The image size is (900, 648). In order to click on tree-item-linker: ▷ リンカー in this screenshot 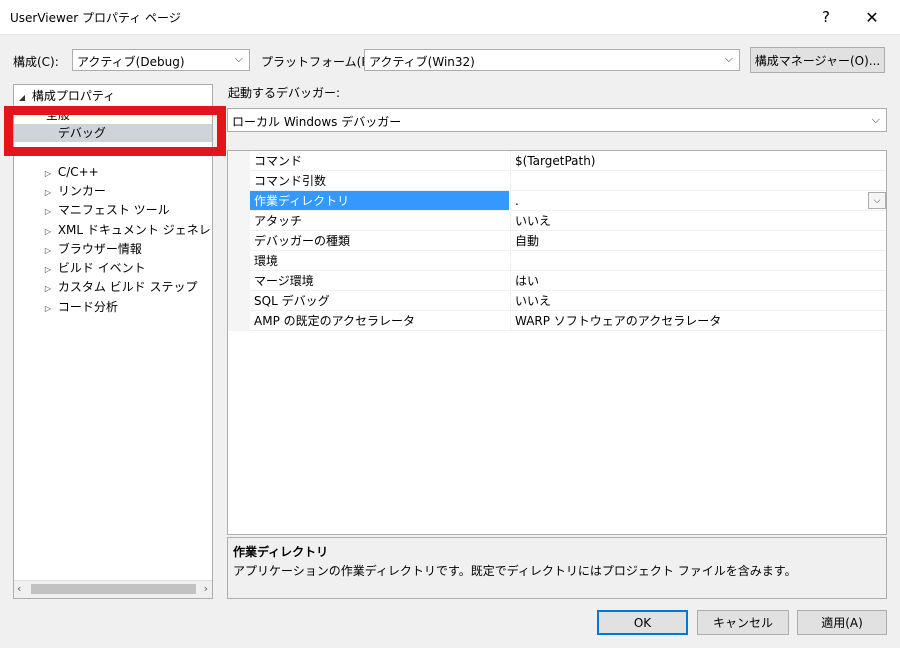, I will do `click(74, 191)`.